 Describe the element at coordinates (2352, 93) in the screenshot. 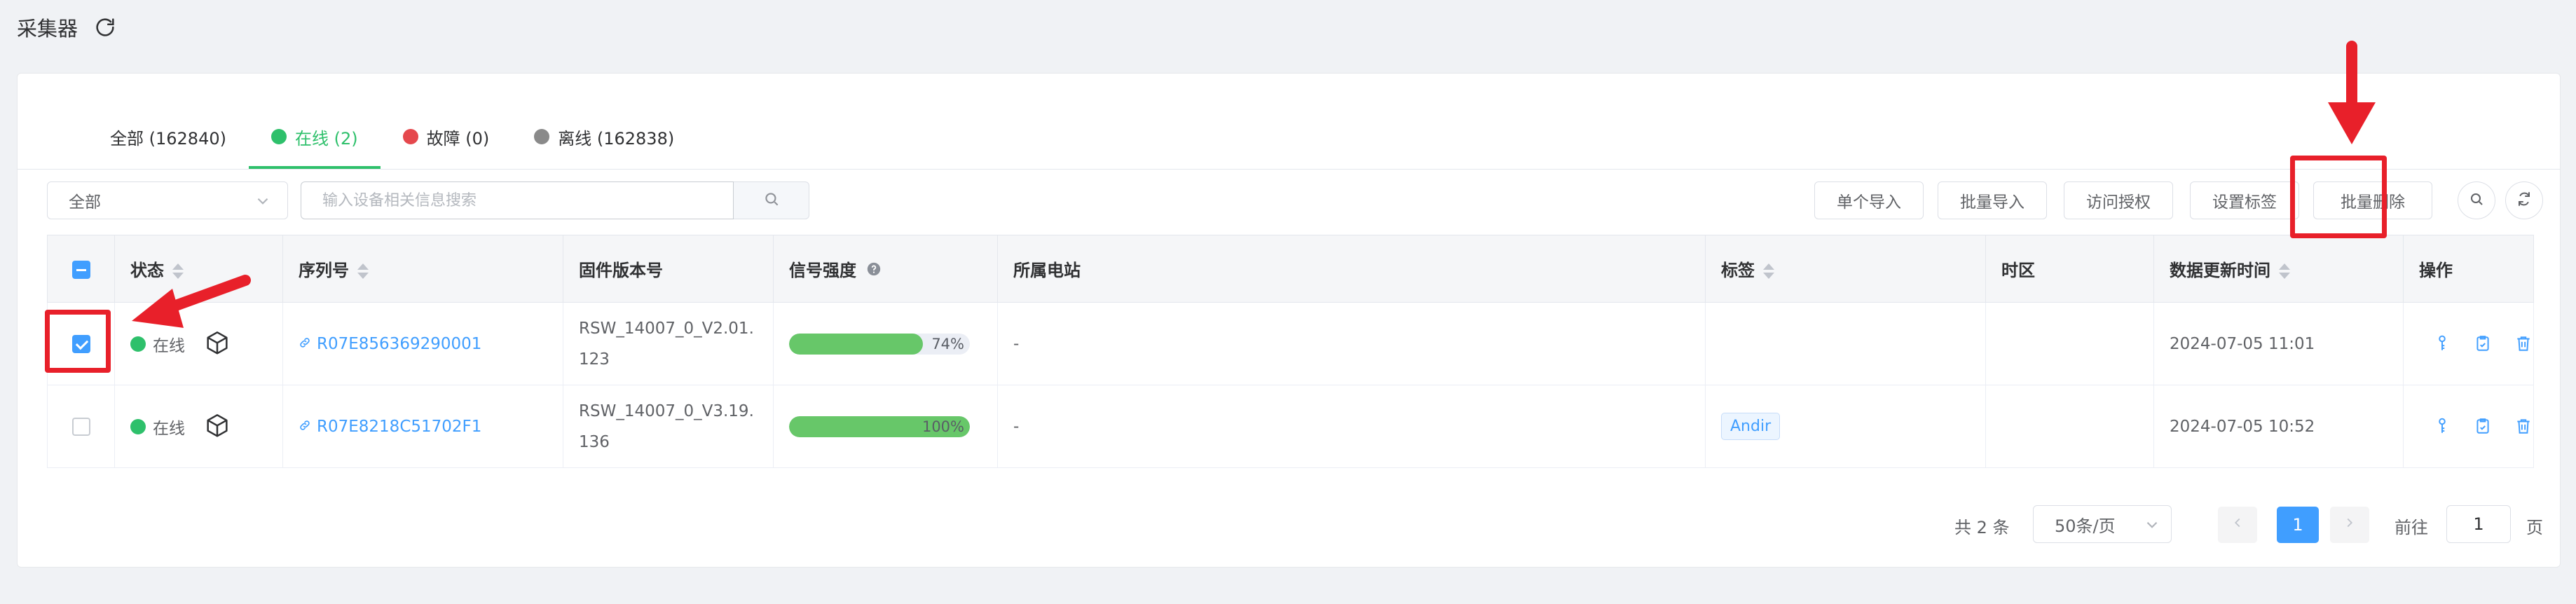

I see `down-arrow-icon` at that location.